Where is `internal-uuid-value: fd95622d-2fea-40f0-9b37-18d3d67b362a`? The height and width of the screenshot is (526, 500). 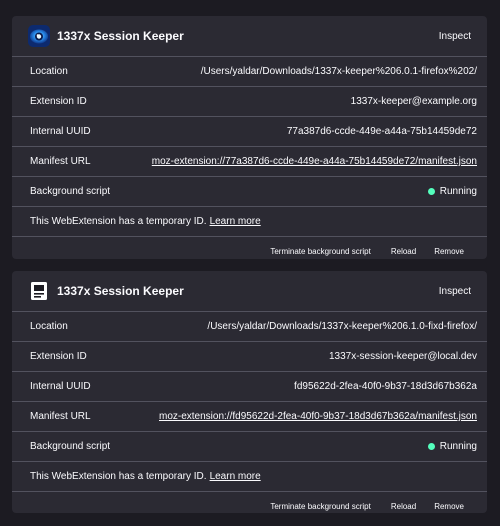 internal-uuid-value: fd95622d-2fea-40f0-9b37-18d3d67b362a is located at coordinates (385, 386).